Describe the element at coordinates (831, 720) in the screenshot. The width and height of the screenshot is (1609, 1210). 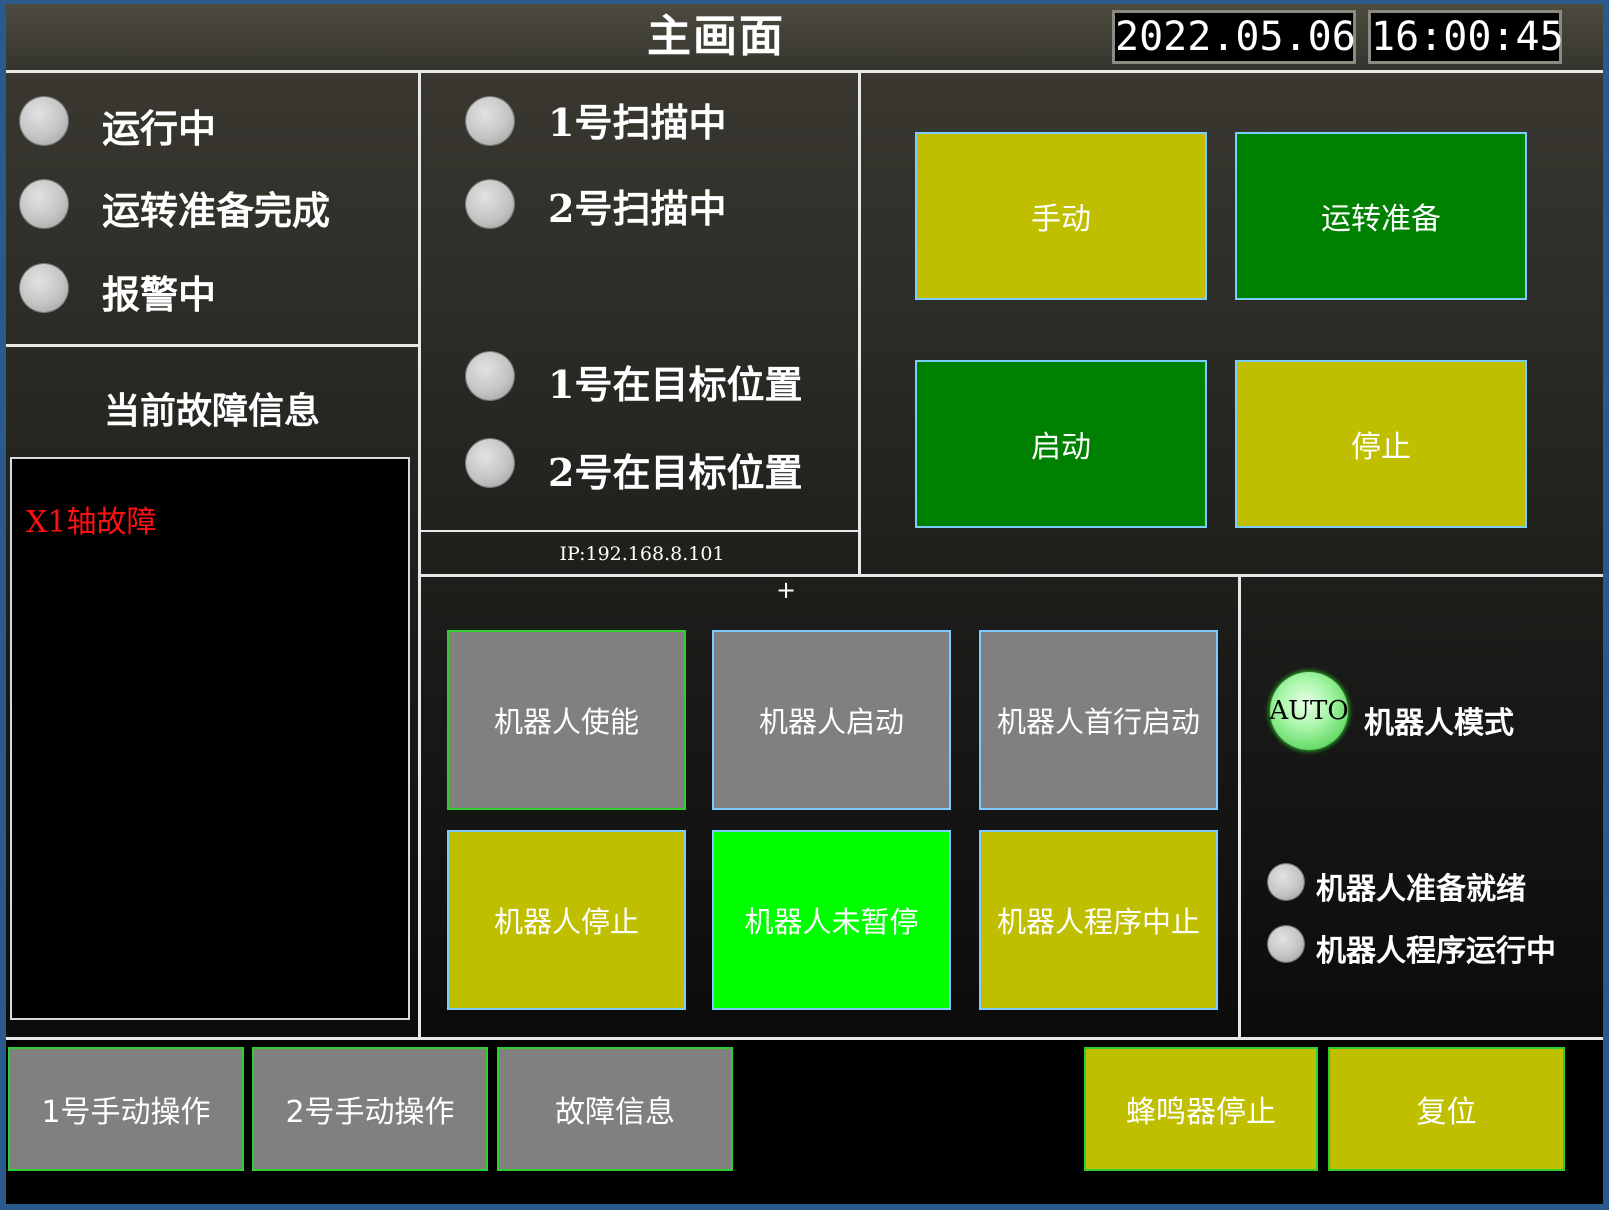
I see `robot-start-button: 机器人启动` at that location.